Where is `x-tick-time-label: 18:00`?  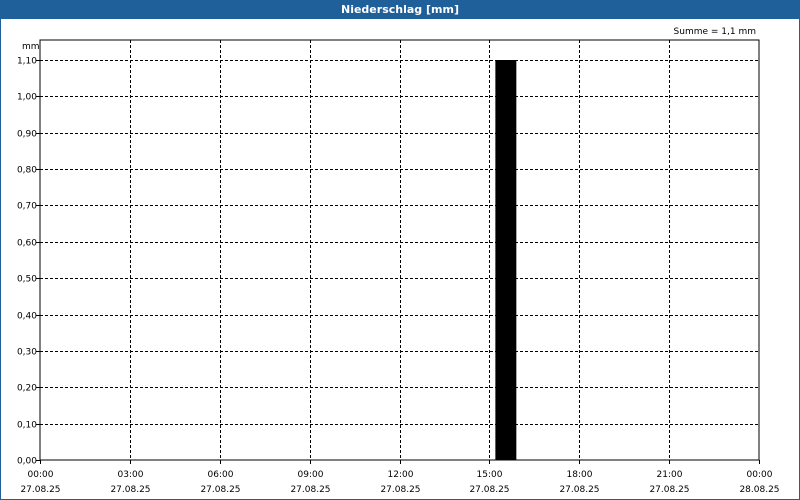 x-tick-time-label: 18:00 is located at coordinates (580, 475).